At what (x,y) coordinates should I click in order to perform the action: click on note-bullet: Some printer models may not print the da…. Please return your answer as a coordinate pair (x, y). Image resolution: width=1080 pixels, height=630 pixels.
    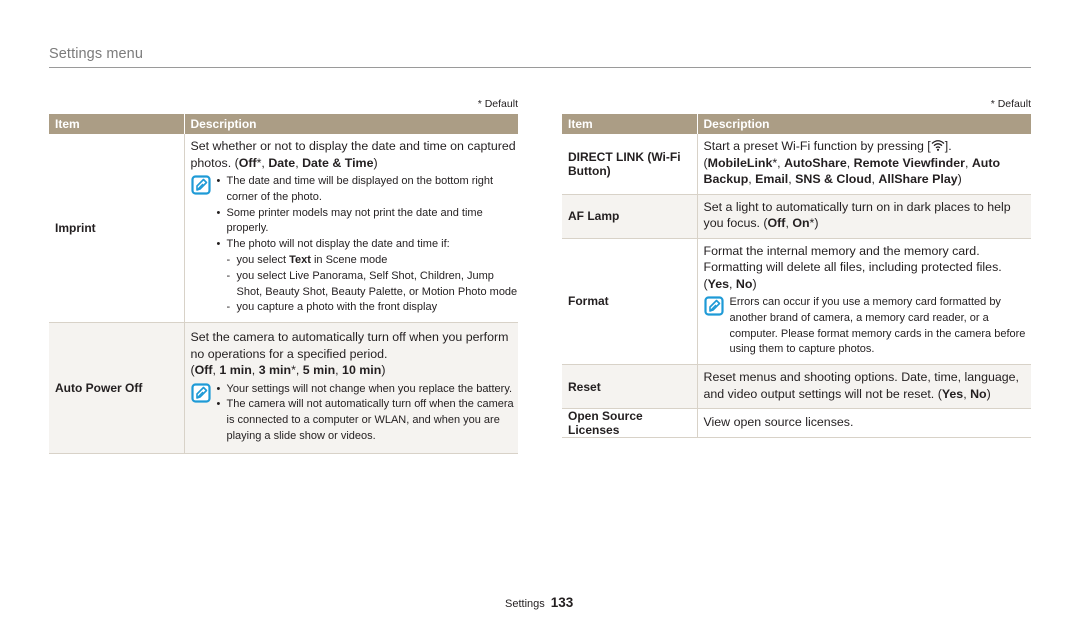
    Looking at the image, I should click on (368, 222).